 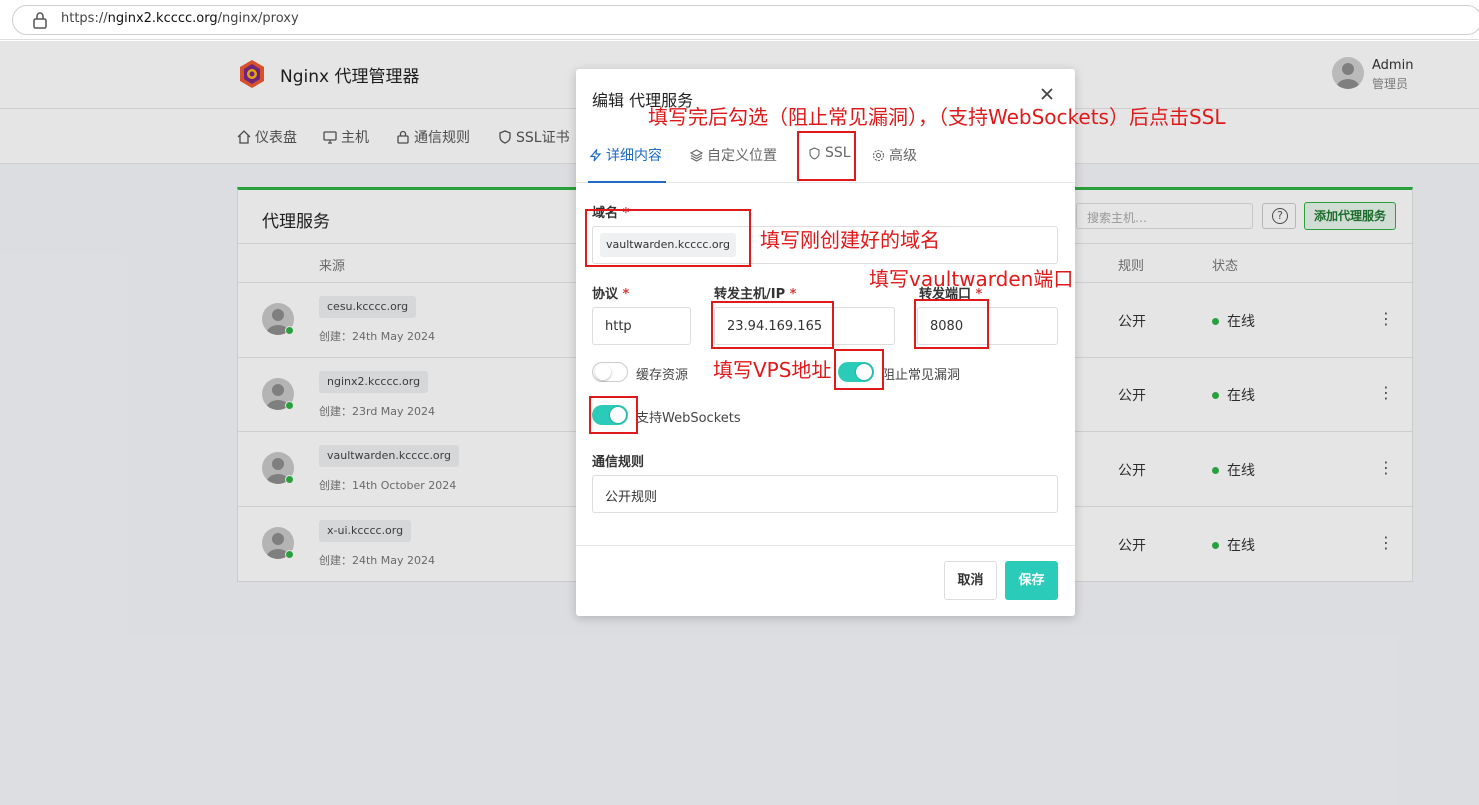 I want to click on scheme-select: http, so click(x=641, y=326).